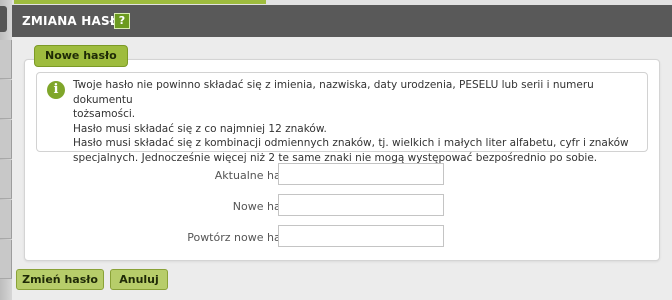 The width and height of the screenshot is (672, 300). Describe the element at coordinates (342, 21) in the screenshot. I see `dialog-title-bar: ZMIANA HASŁA ?` at that location.